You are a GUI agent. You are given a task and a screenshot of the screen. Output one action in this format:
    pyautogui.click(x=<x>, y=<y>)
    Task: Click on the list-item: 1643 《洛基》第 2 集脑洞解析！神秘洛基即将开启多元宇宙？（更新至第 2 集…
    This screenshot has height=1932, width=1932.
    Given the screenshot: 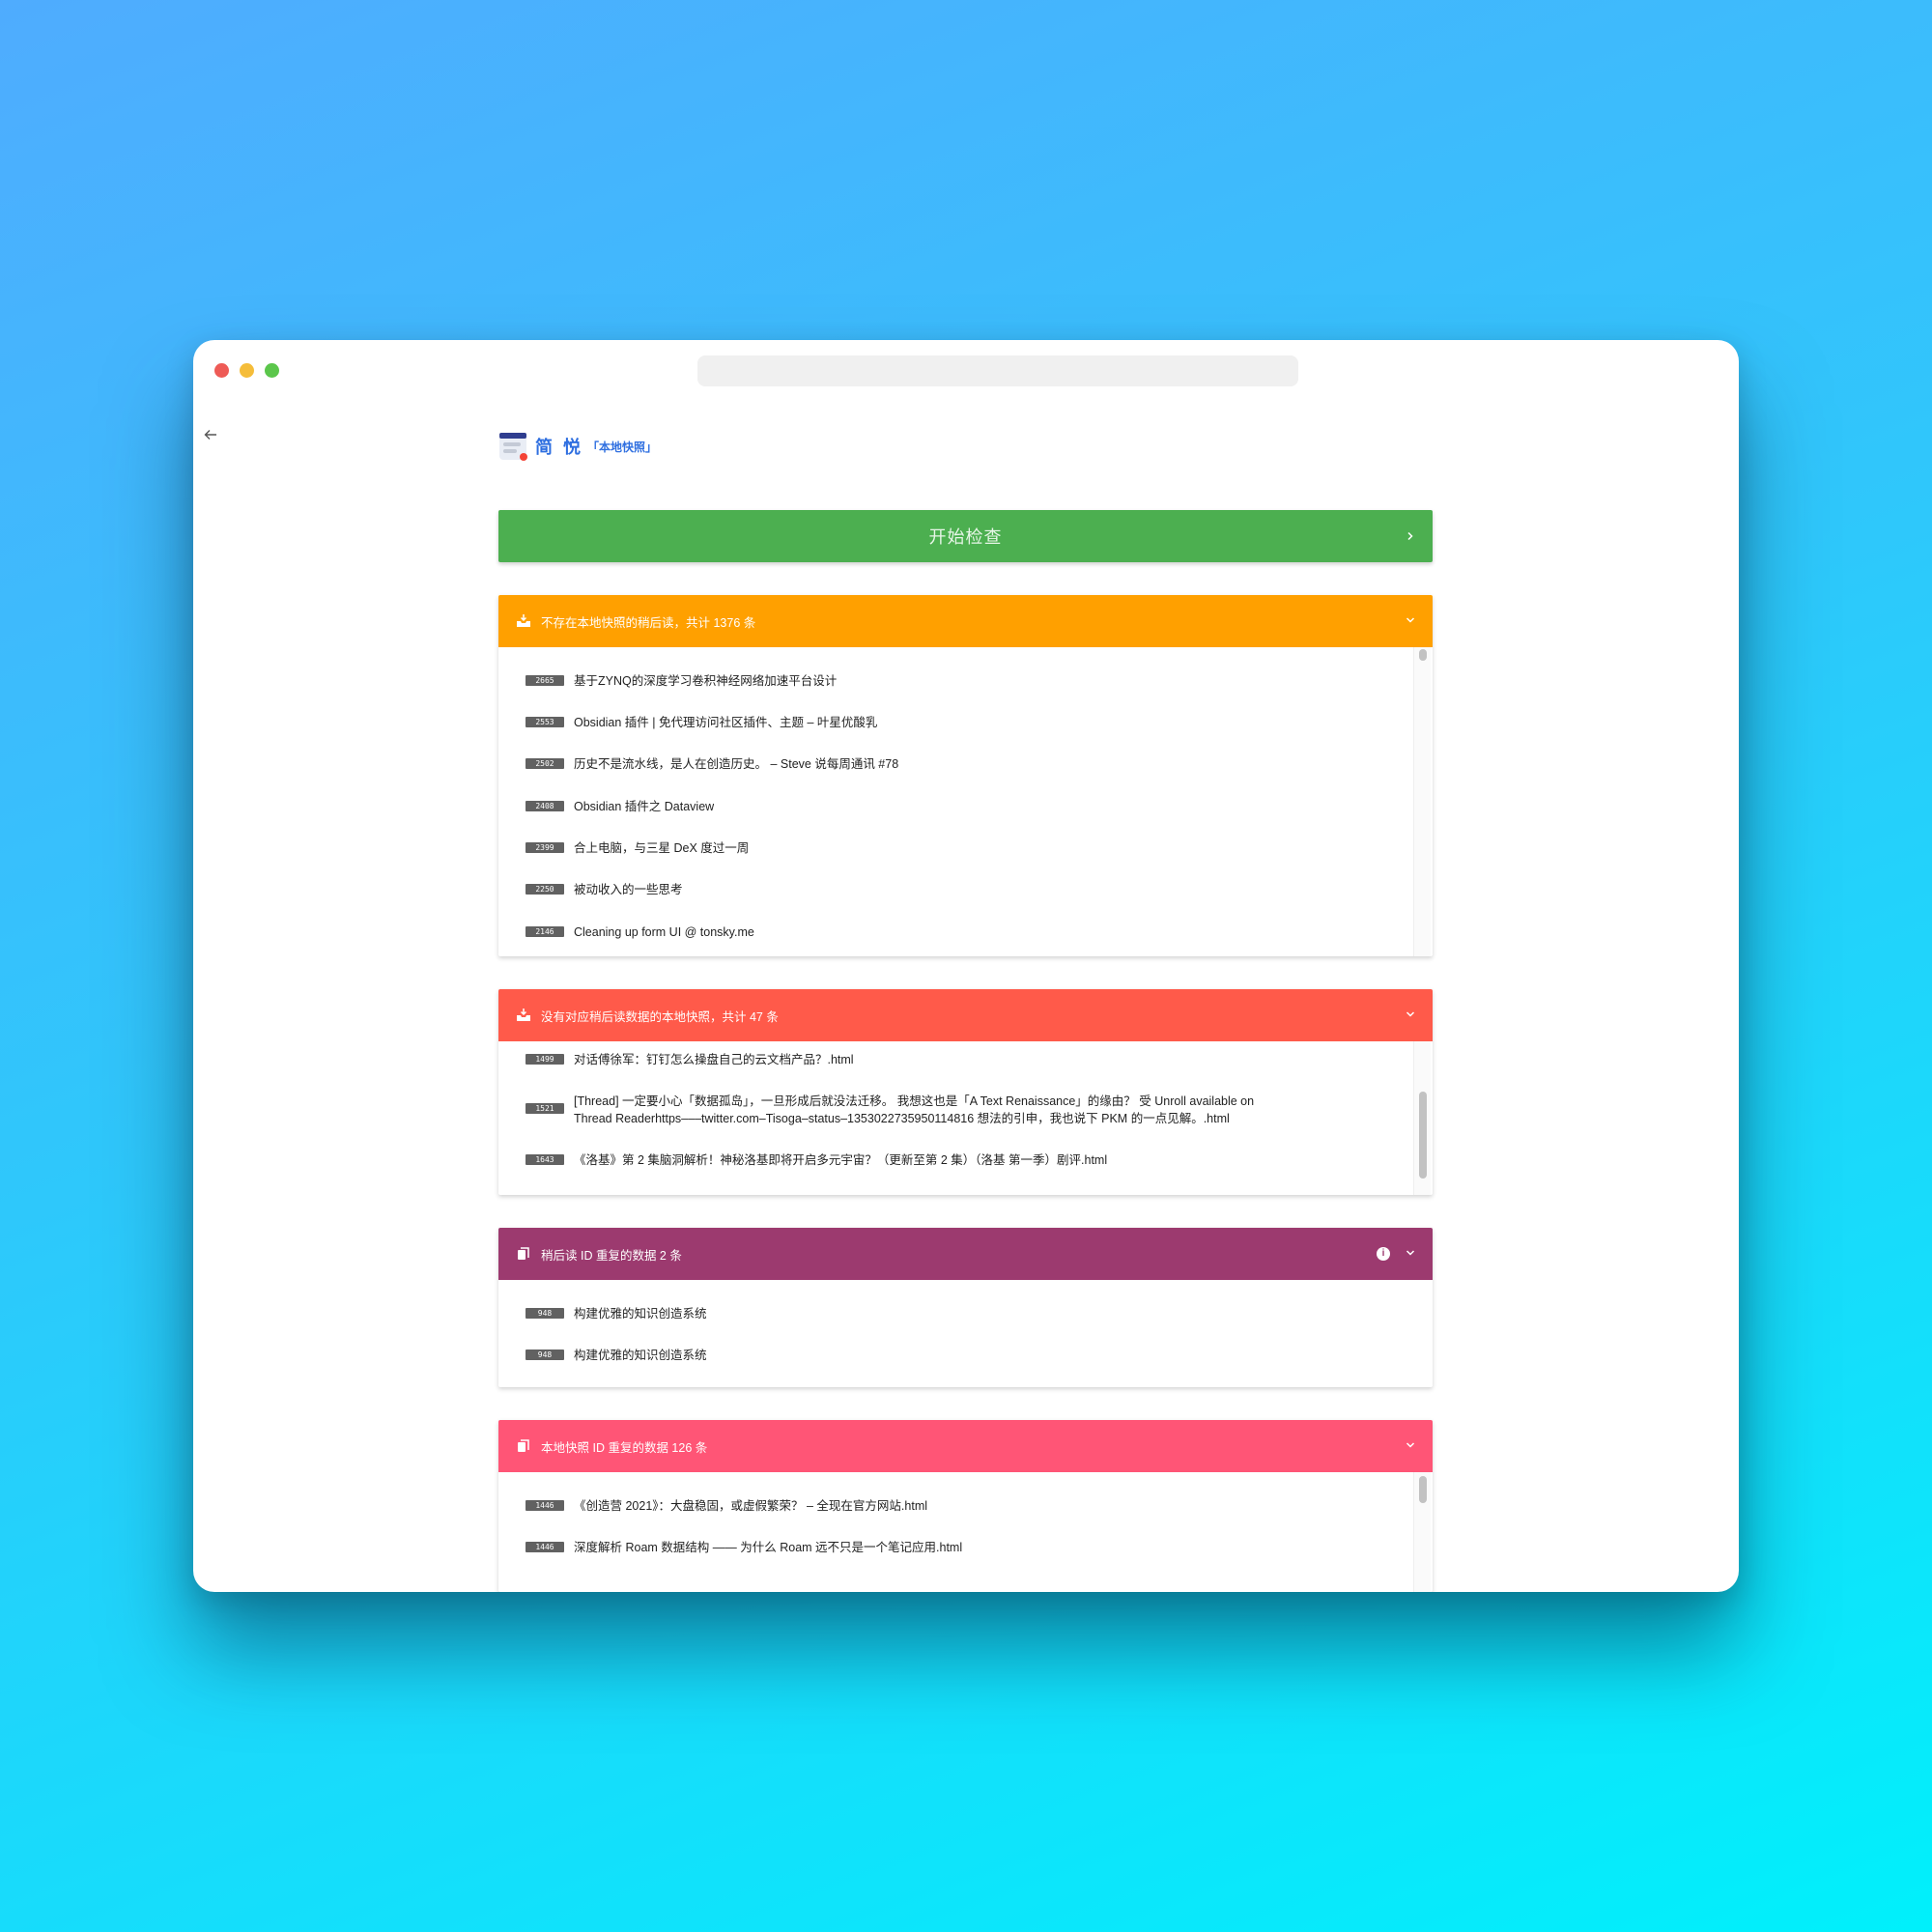 What is the action you would take?
    pyautogui.click(x=816, y=1160)
    